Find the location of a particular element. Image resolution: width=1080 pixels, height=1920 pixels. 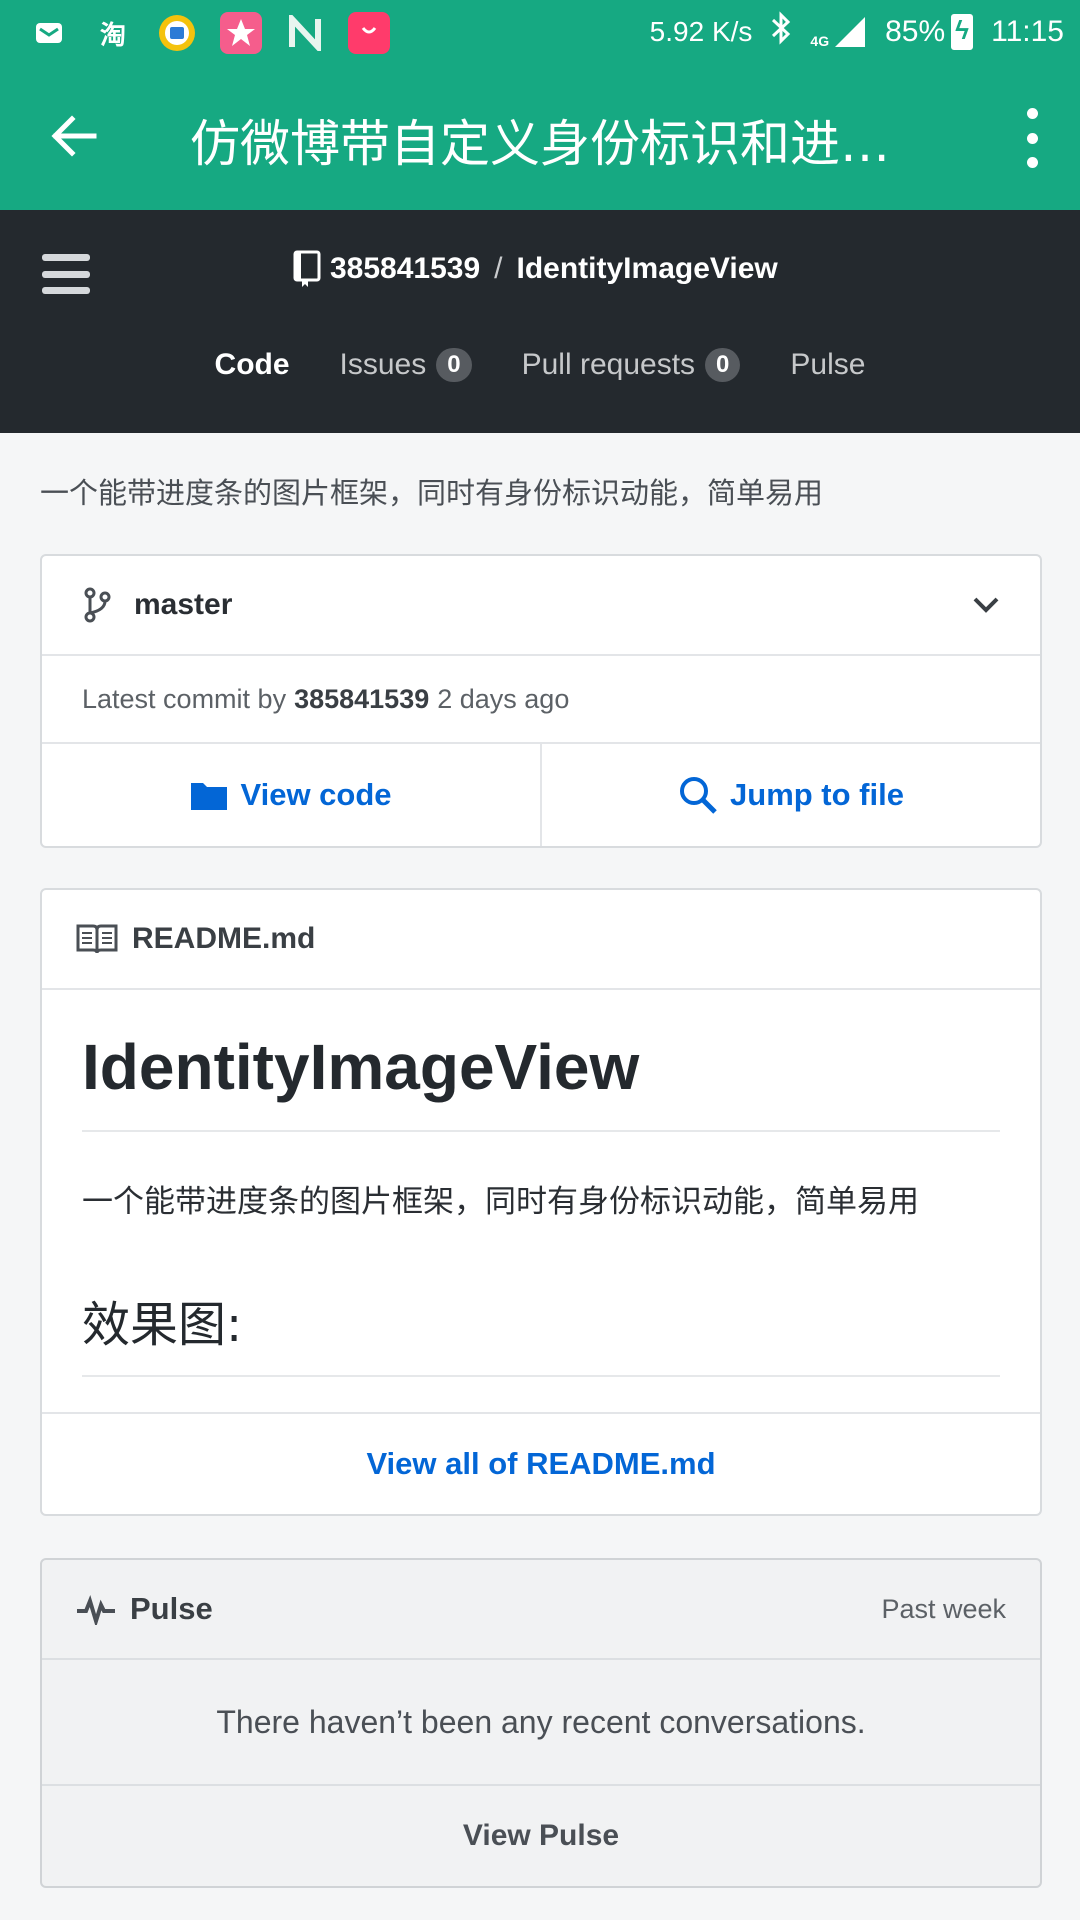

repo-breadcrumb: 385841539 / IdentityImageView is located at coordinates (535, 269).